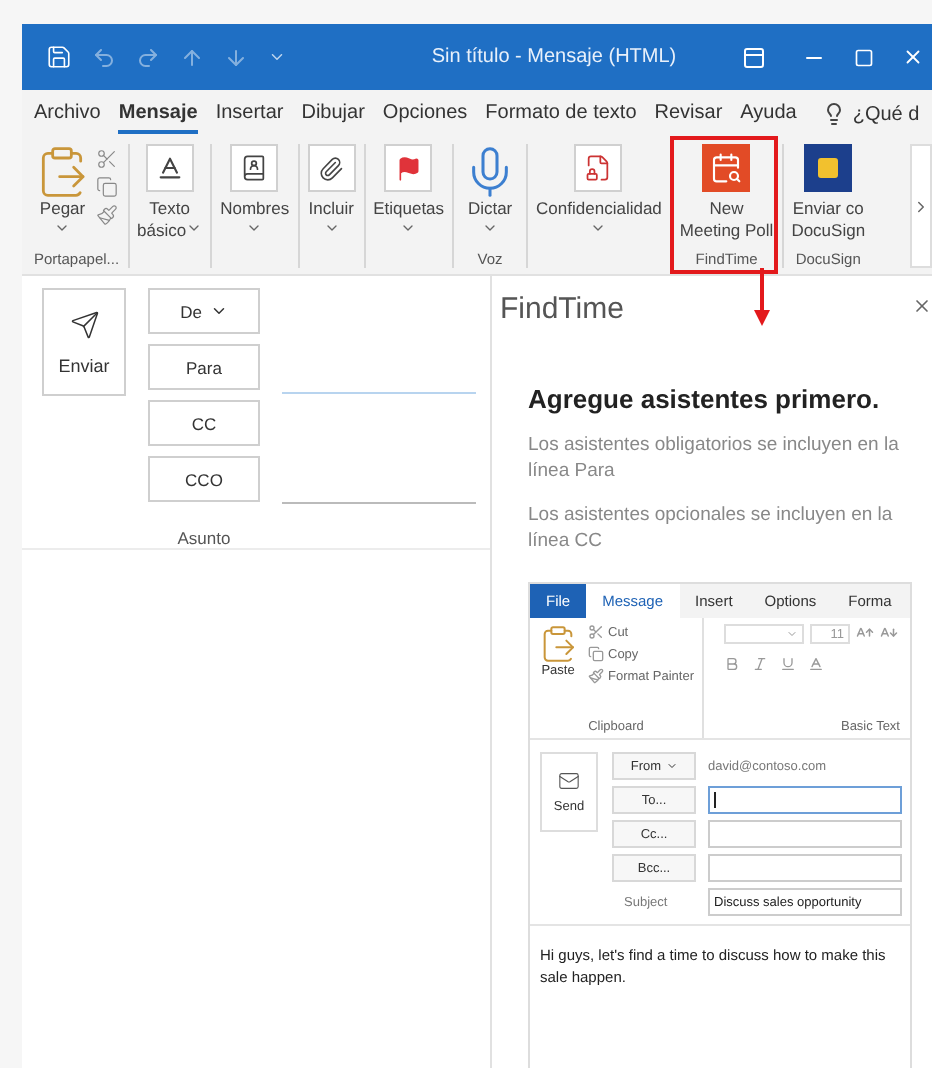  I want to click on calendar-search-icon, so click(726, 168).